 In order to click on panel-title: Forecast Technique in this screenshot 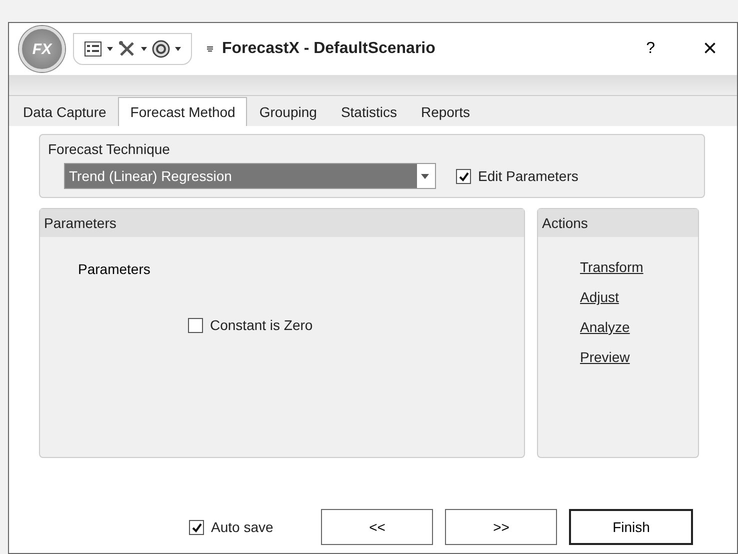, I will do `click(109, 149)`.